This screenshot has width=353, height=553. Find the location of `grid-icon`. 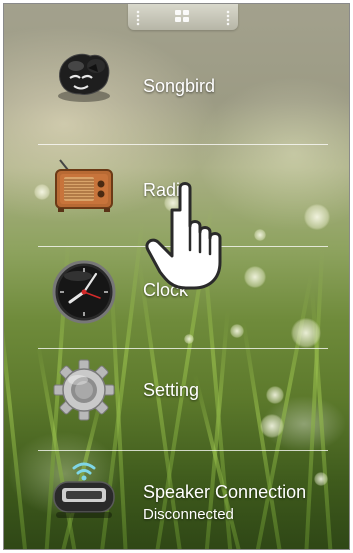

grid-icon is located at coordinates (183, 17).